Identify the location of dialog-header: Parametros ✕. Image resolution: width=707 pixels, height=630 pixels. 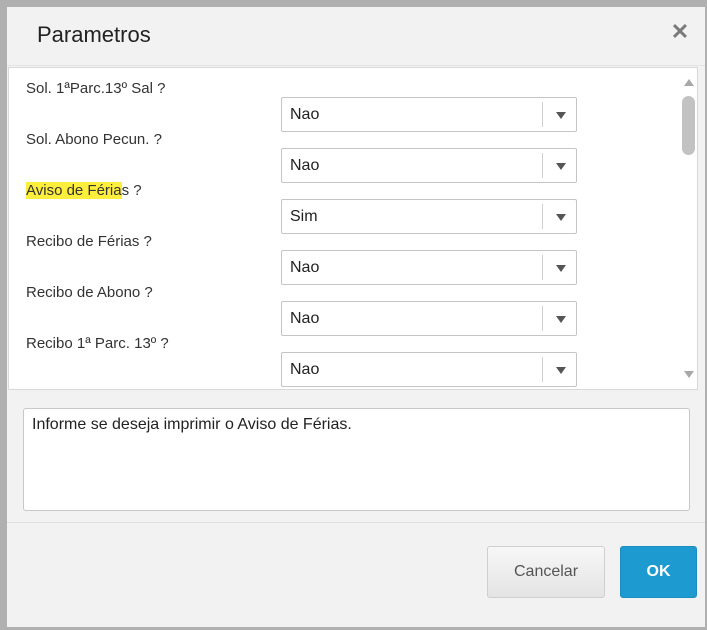
(356, 36).